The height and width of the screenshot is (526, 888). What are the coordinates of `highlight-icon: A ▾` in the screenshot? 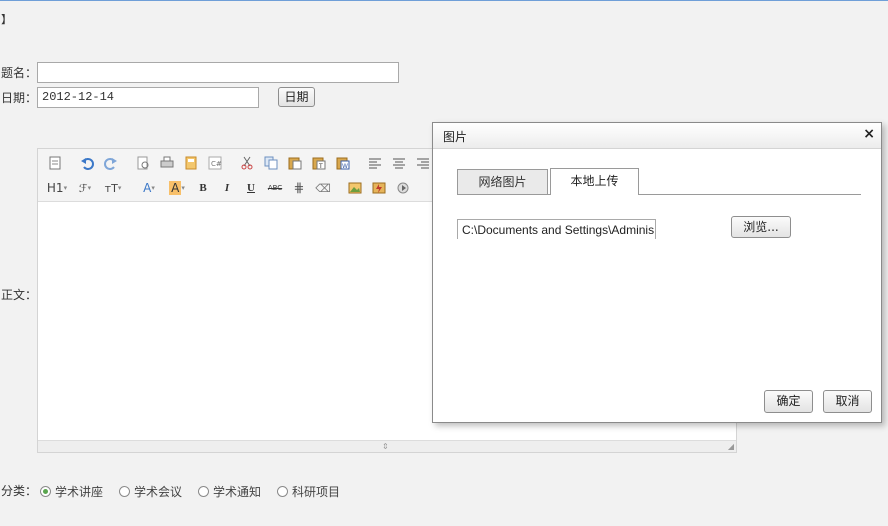 It's located at (177, 188).